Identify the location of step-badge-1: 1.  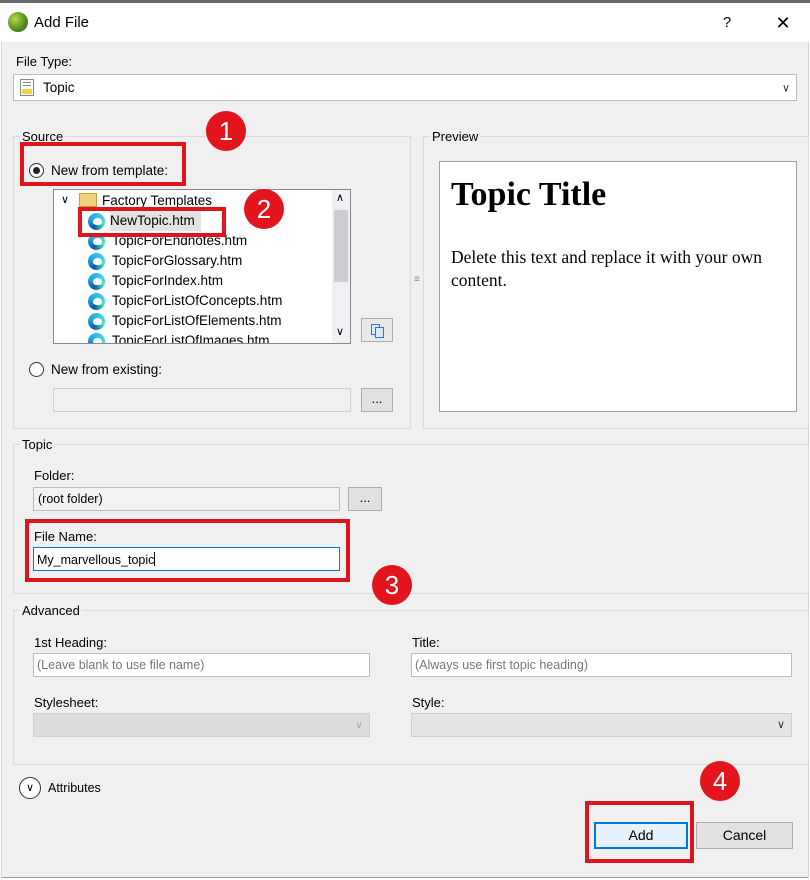
(226, 131).